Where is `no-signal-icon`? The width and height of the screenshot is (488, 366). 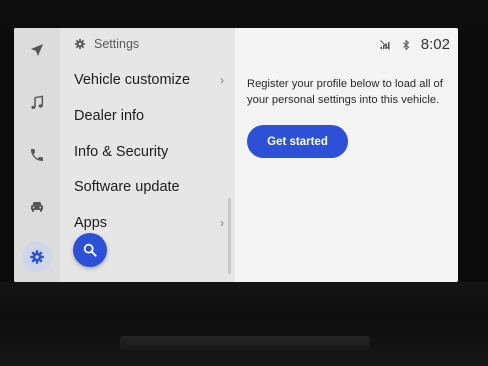
no-signal-icon is located at coordinates (384, 44).